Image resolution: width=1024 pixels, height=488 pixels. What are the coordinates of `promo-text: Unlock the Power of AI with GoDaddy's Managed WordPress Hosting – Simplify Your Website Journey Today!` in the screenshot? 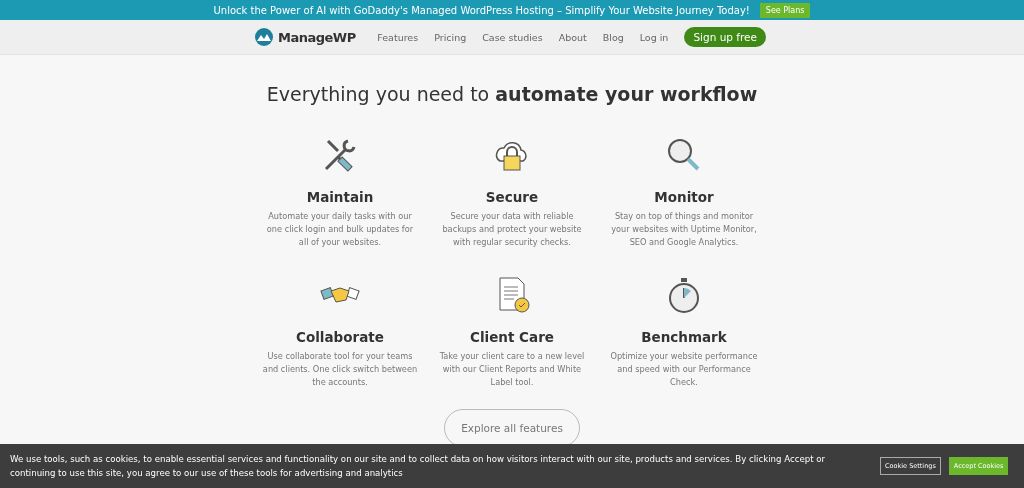 It's located at (481, 10).